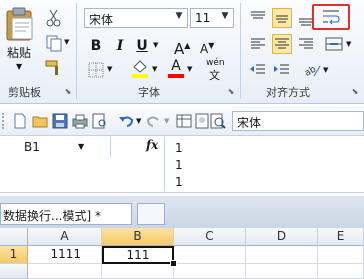 The height and width of the screenshot is (279, 364). I want to click on print-preview-icon, so click(100, 121).